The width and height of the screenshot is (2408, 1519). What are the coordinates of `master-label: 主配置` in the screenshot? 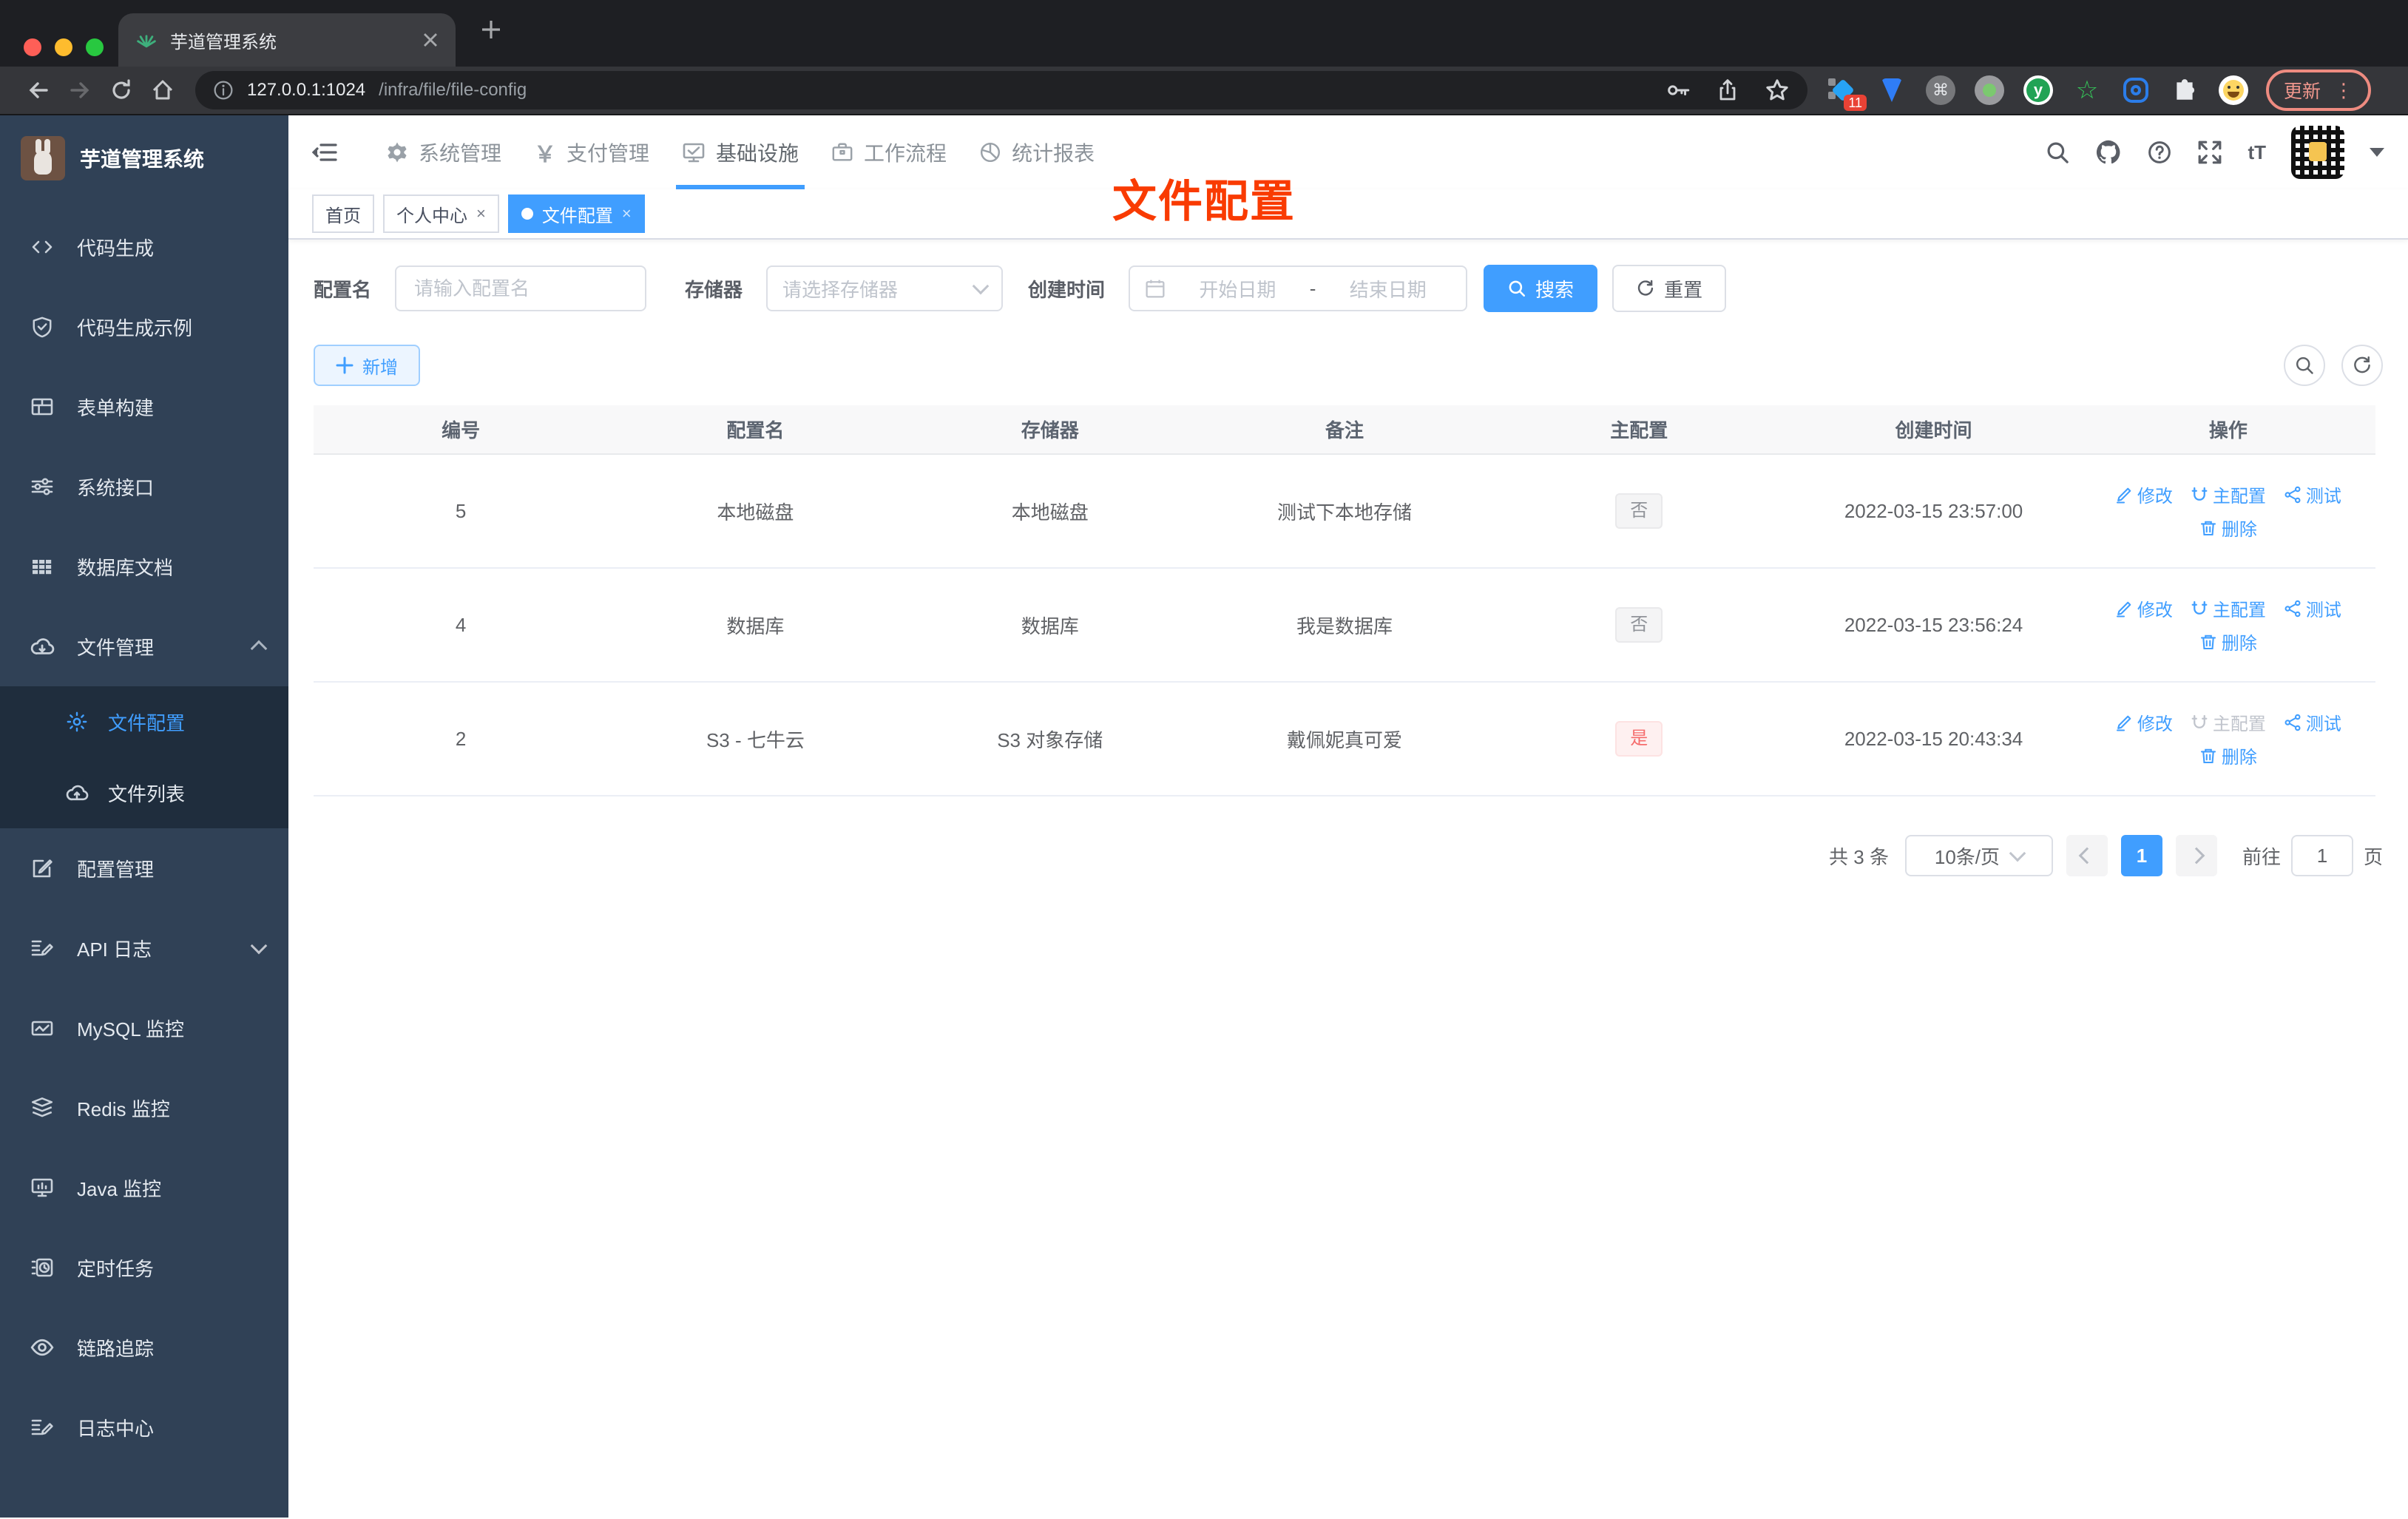 It's located at (2239, 497).